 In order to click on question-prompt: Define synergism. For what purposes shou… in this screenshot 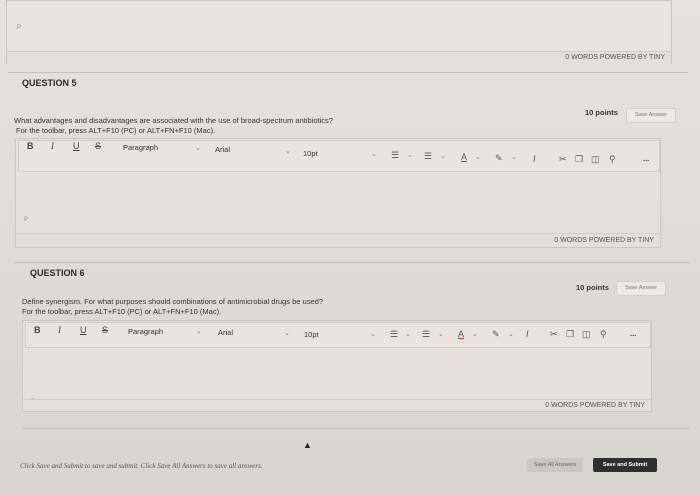, I will do `click(172, 301)`.